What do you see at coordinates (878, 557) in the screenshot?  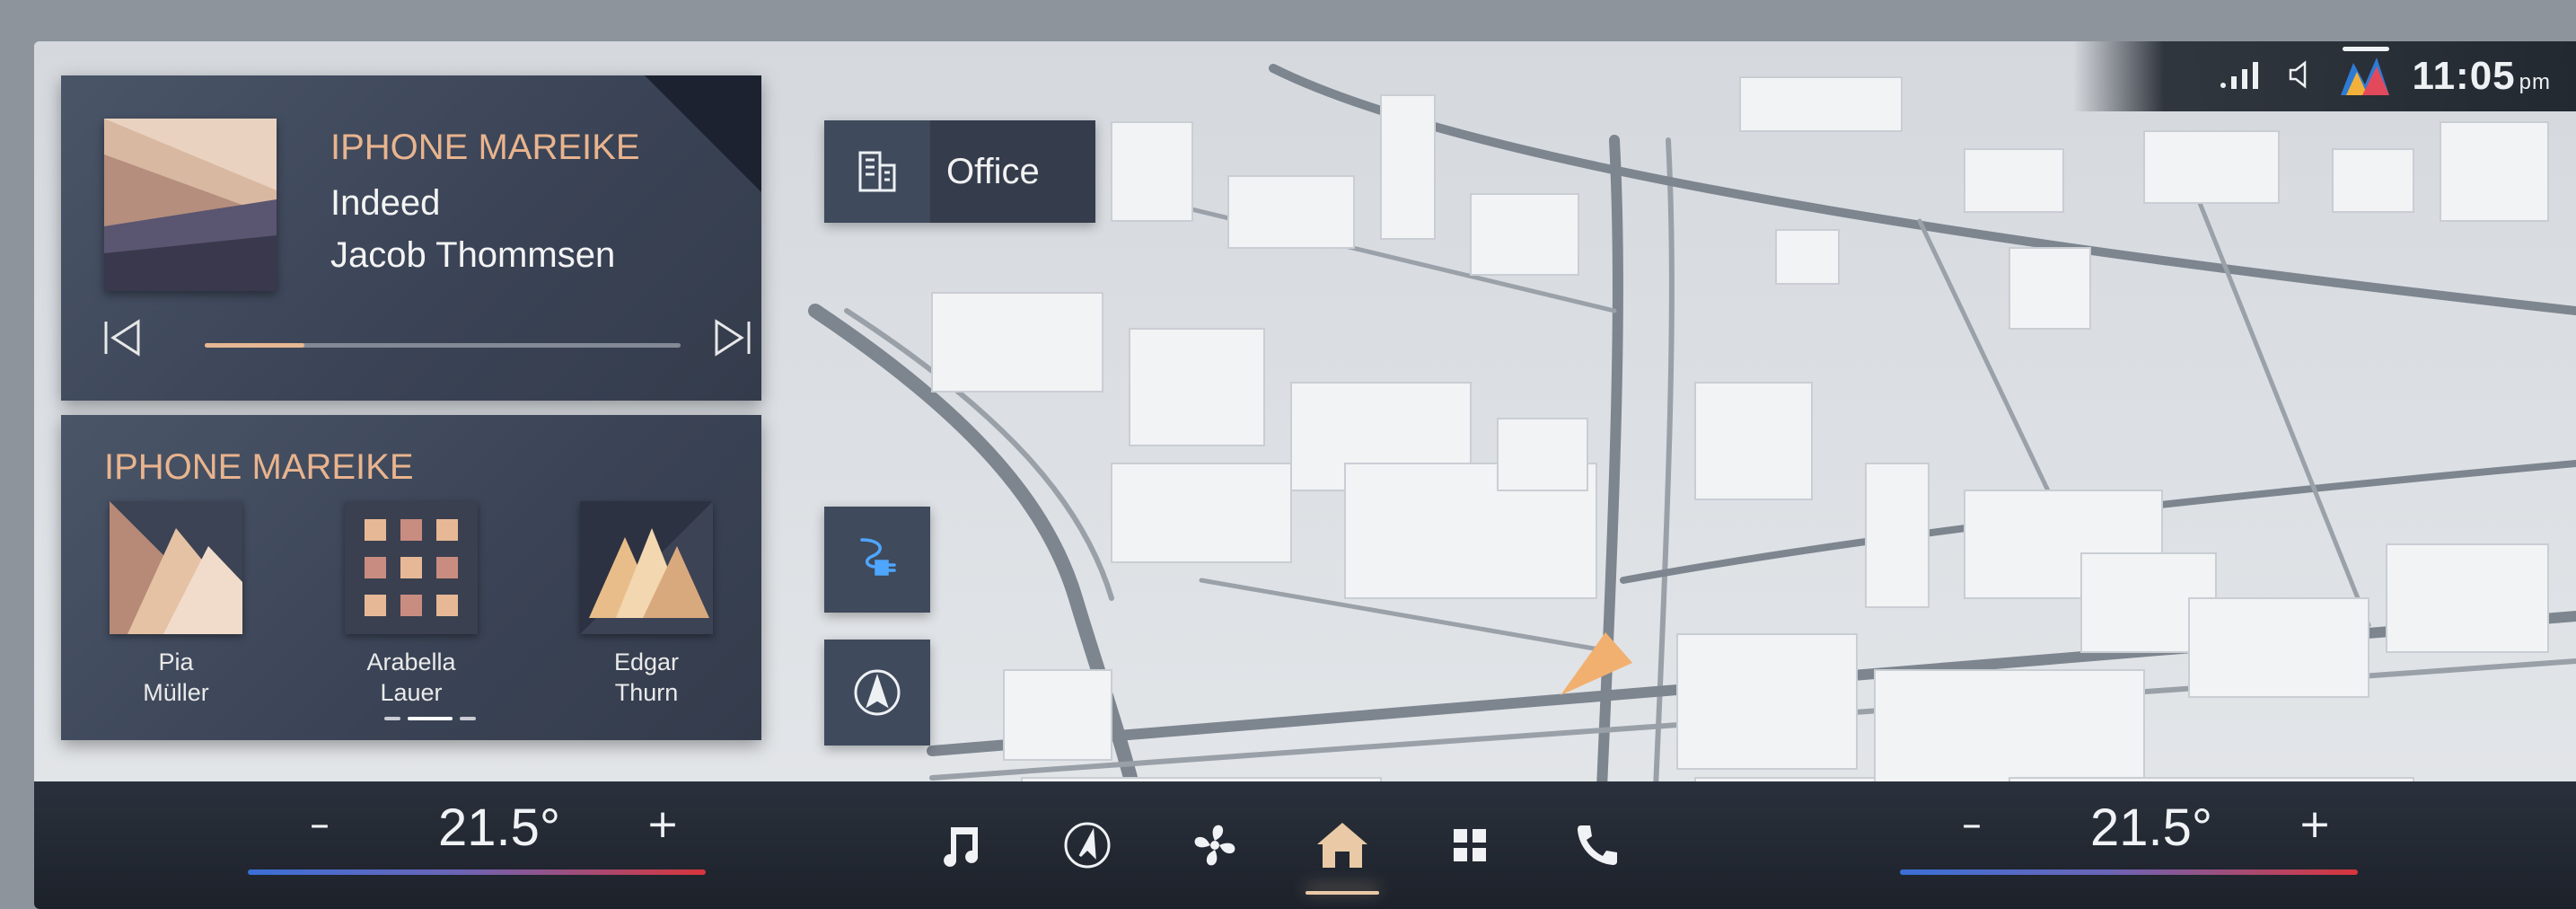 I see `charging-station-icon` at bounding box center [878, 557].